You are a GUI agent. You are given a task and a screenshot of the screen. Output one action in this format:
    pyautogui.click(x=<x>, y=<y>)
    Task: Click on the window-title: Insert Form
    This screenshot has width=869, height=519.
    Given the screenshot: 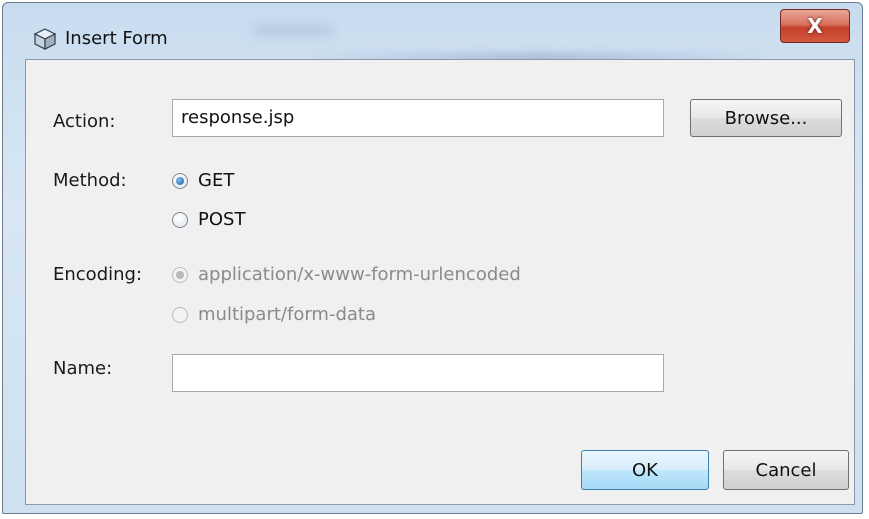 What is the action you would take?
    pyautogui.click(x=116, y=38)
    